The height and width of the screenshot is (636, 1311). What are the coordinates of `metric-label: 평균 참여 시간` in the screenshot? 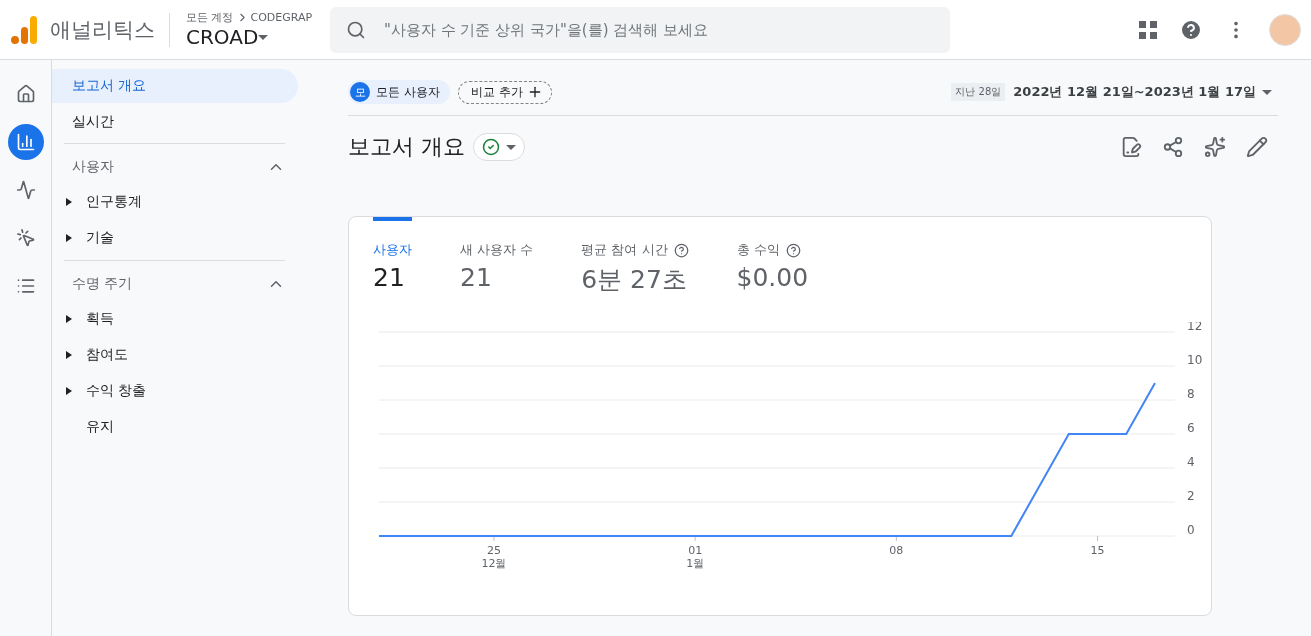 It's located at (624, 250).